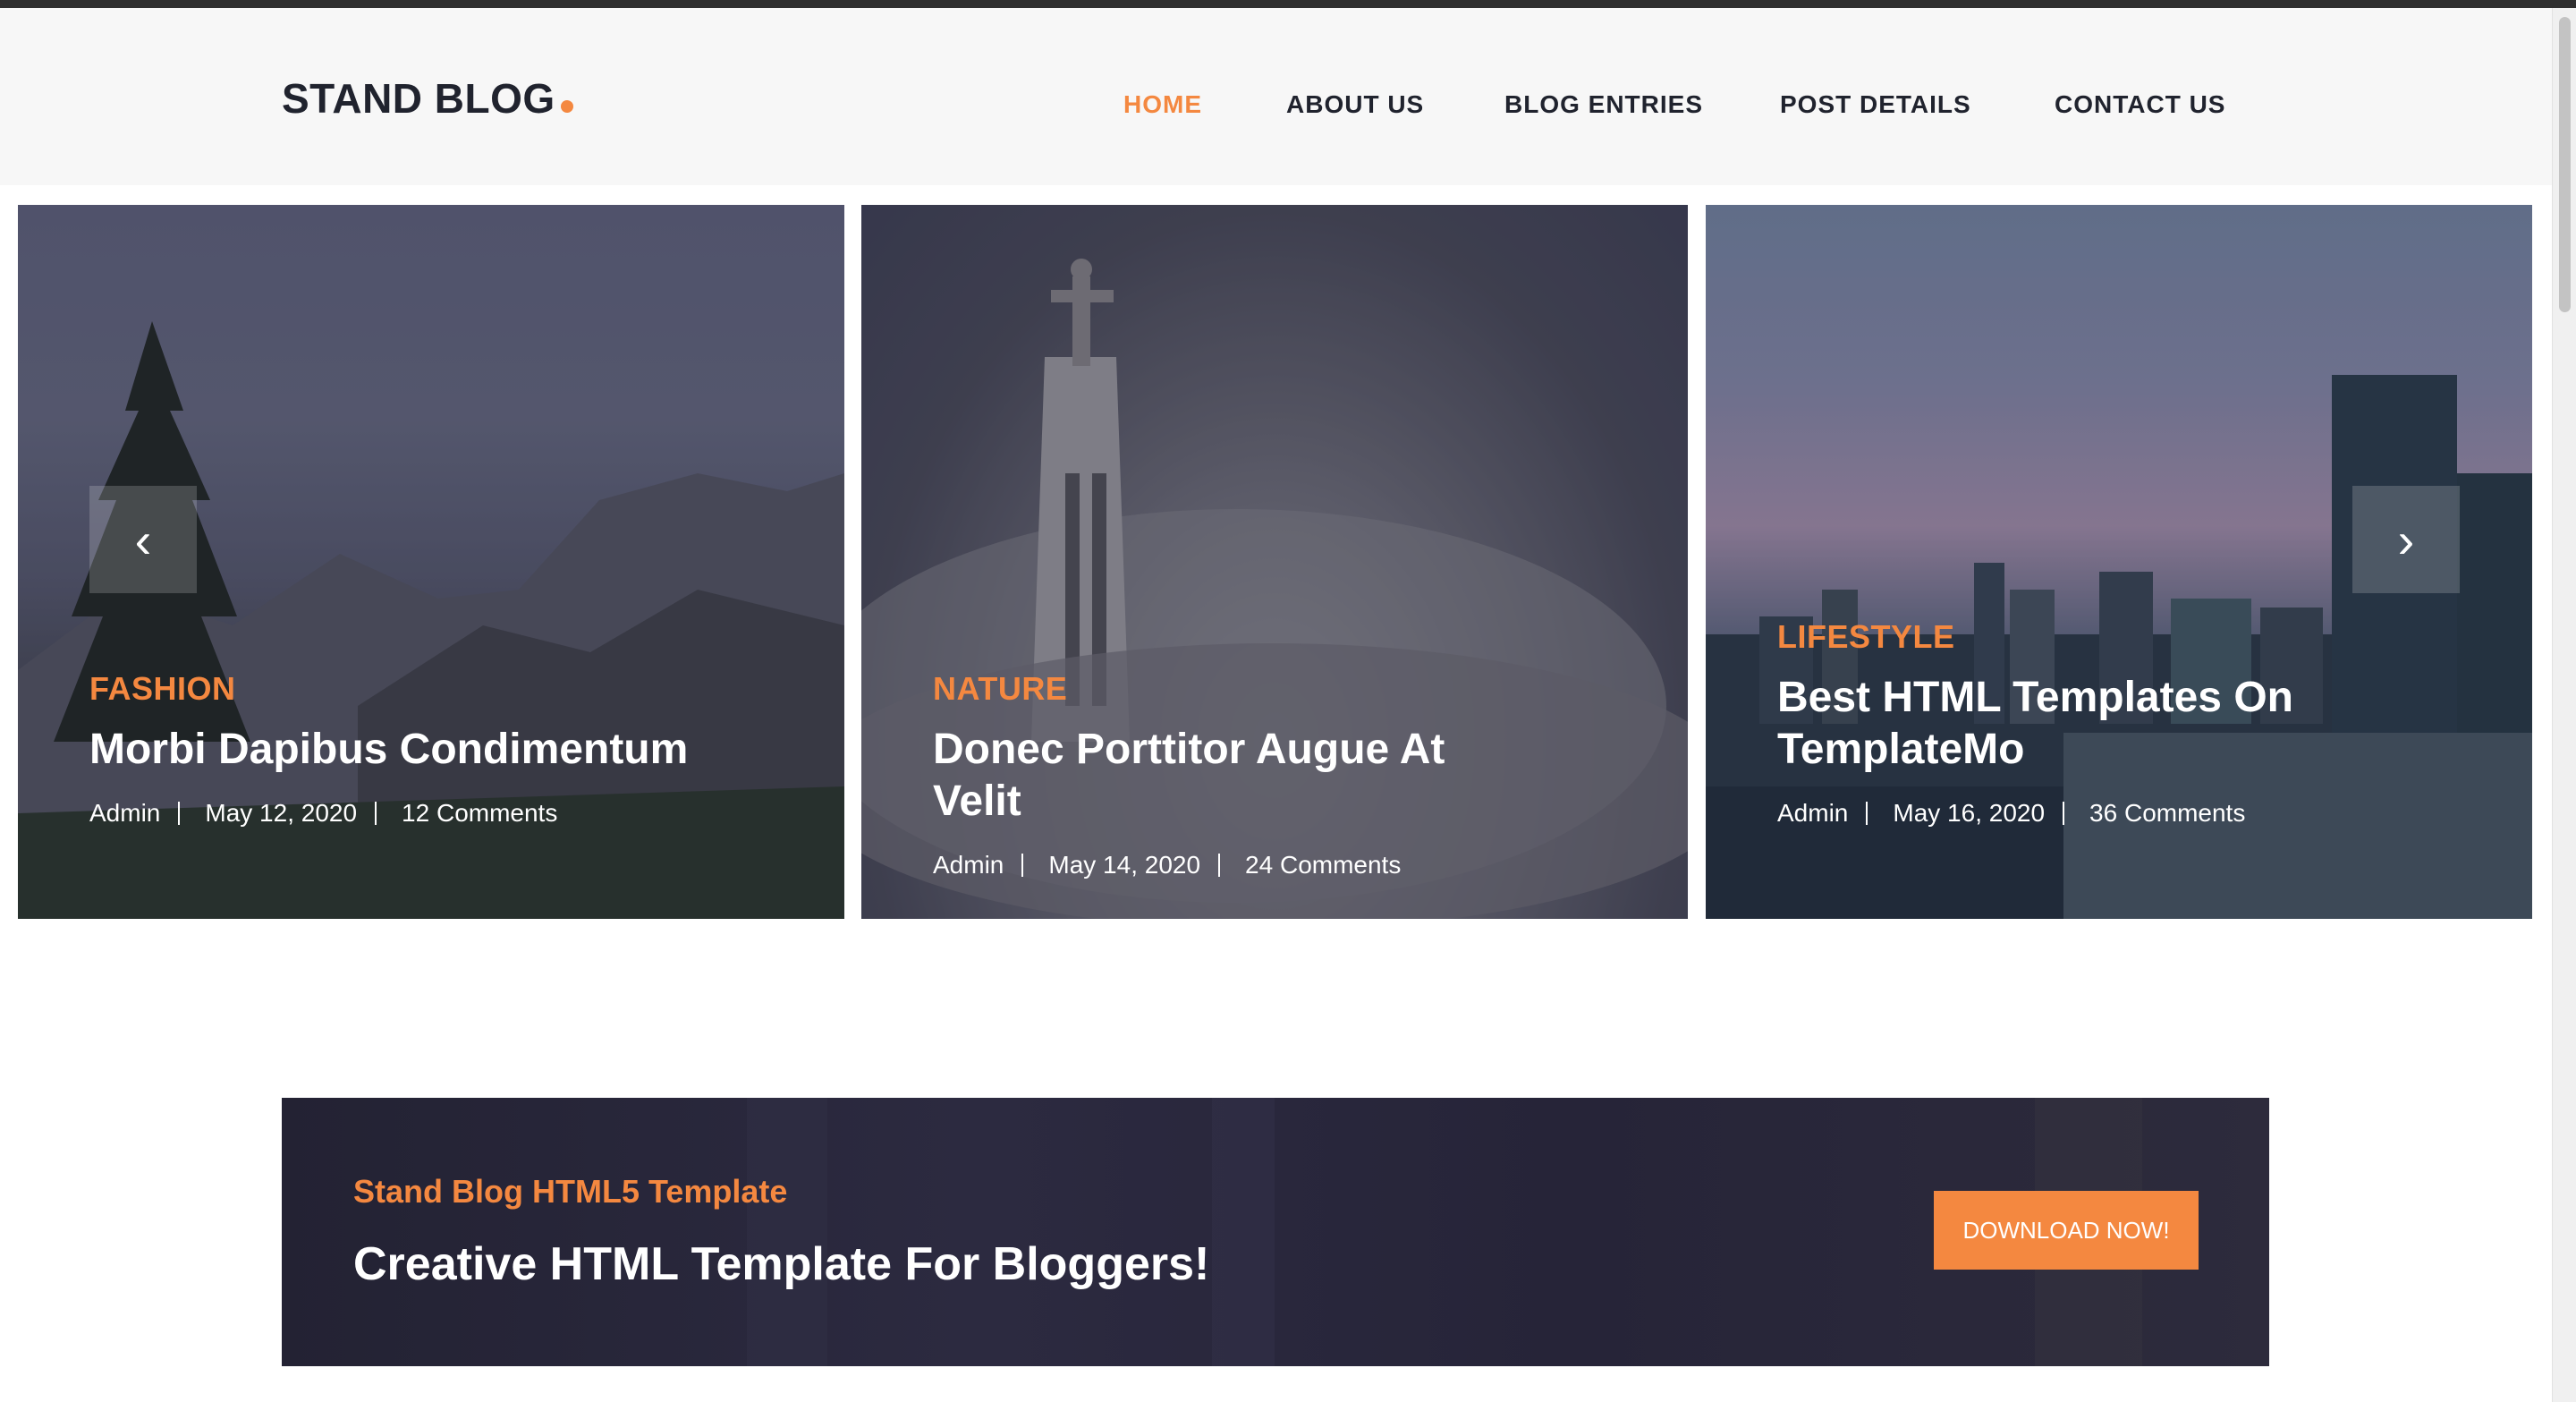 Image resolution: width=2576 pixels, height=1402 pixels. Describe the element at coordinates (393, 689) in the screenshot. I see `slide-category: FASHION` at that location.